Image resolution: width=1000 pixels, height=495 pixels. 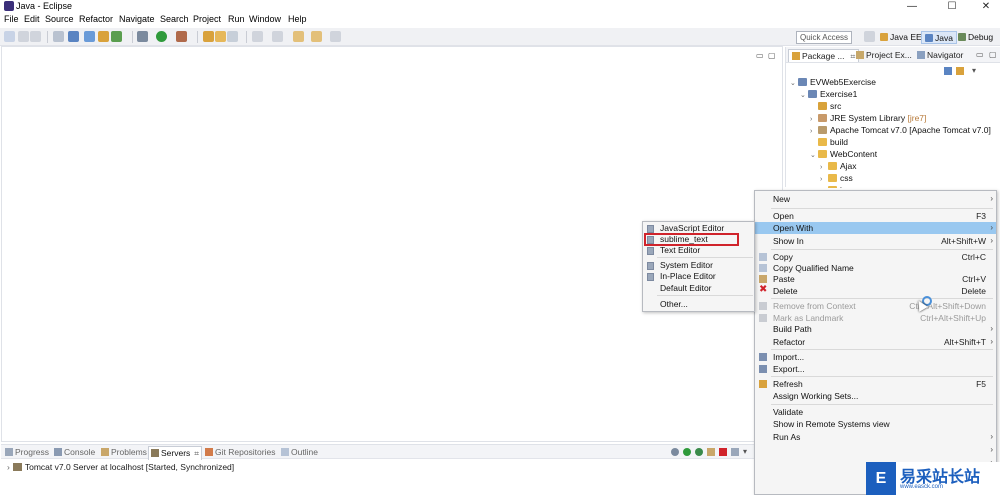 I want to click on tree-item: ⌄ EVWeb5Exercise, so click(x=833, y=82).